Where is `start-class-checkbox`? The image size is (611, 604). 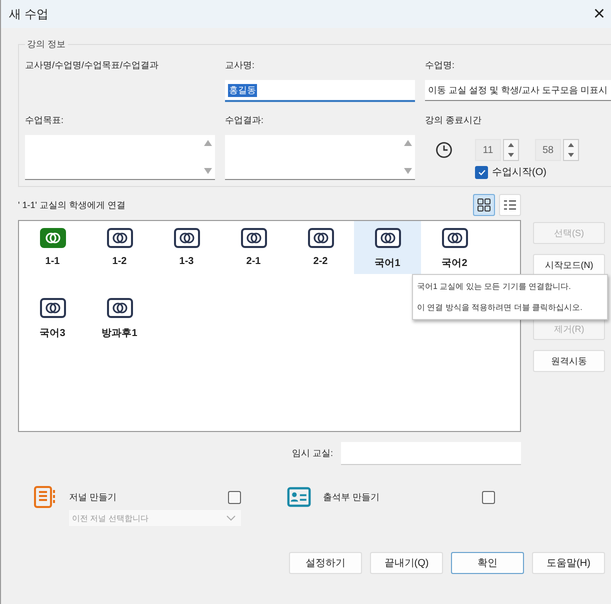
start-class-checkbox is located at coordinates (481, 172).